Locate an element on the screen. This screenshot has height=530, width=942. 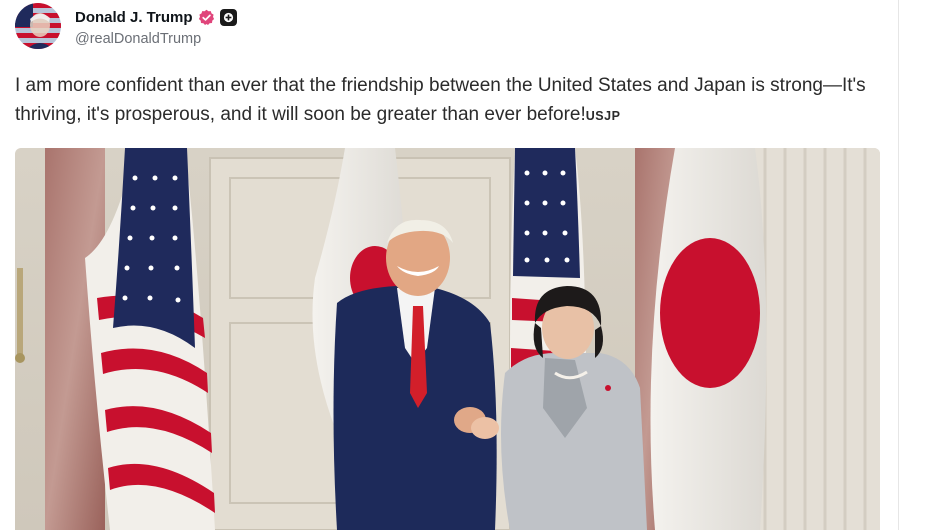
verified-badge-icon is located at coordinates (206, 17).